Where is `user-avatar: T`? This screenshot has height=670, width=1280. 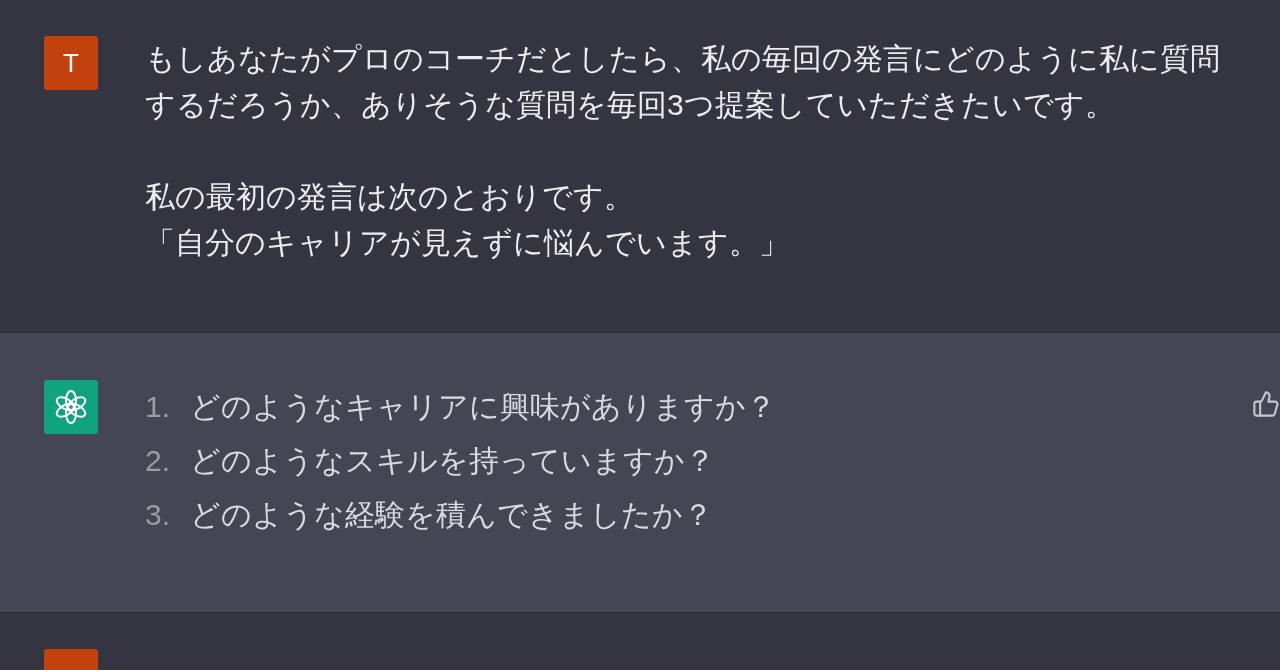
user-avatar: T is located at coordinates (71, 63).